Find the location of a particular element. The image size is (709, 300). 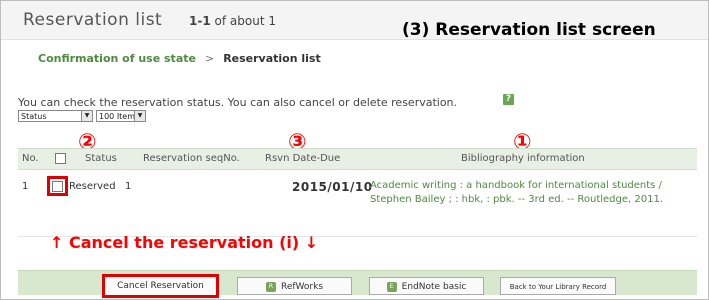

col-header-seq: Reservation seqNo. is located at coordinates (191, 158).